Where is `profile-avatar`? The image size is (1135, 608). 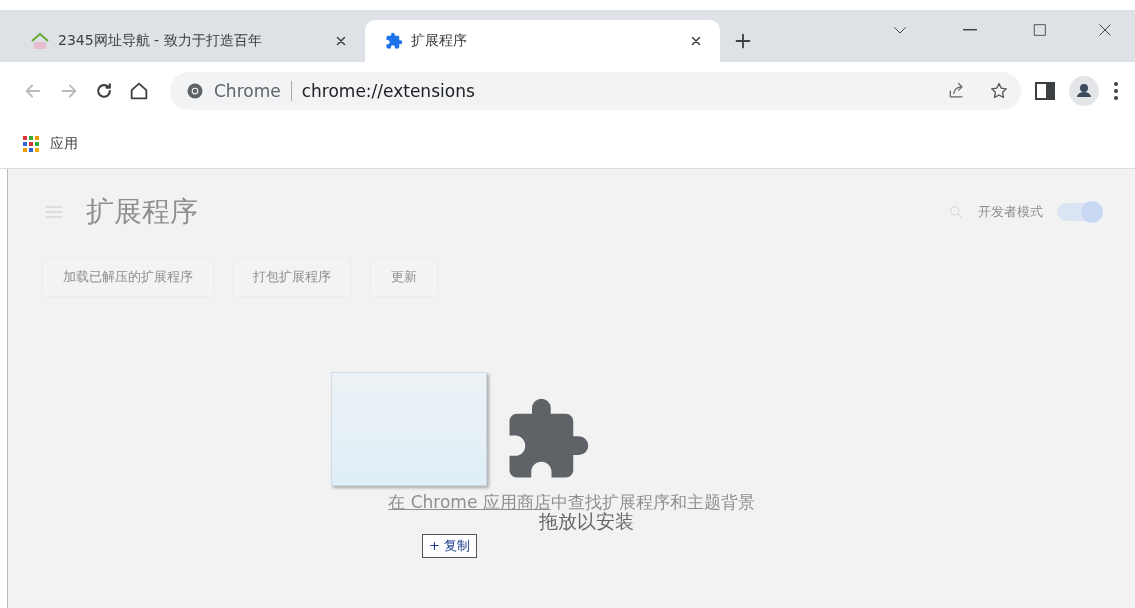 profile-avatar is located at coordinates (1084, 91).